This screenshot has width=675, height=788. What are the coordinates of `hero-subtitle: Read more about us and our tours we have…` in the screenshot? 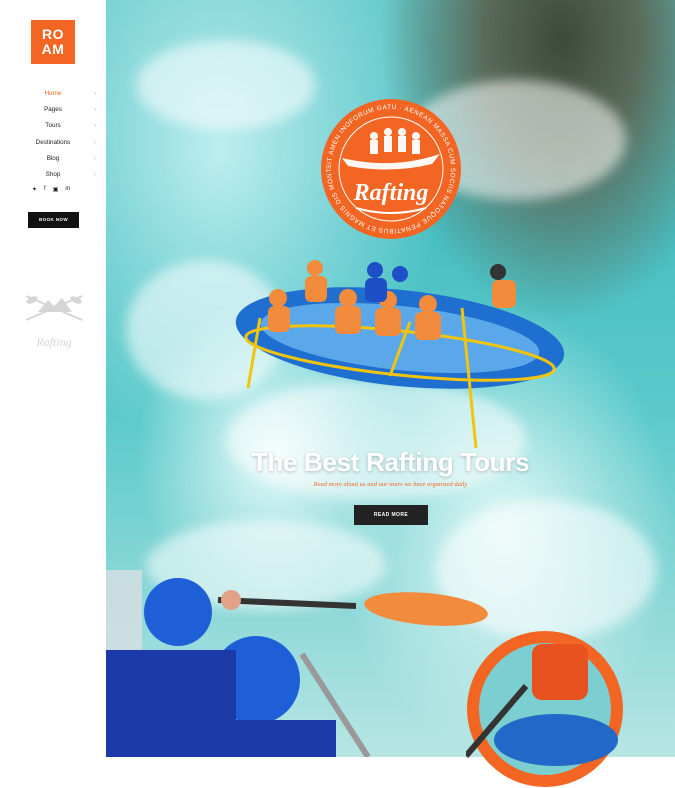 It's located at (390, 484).